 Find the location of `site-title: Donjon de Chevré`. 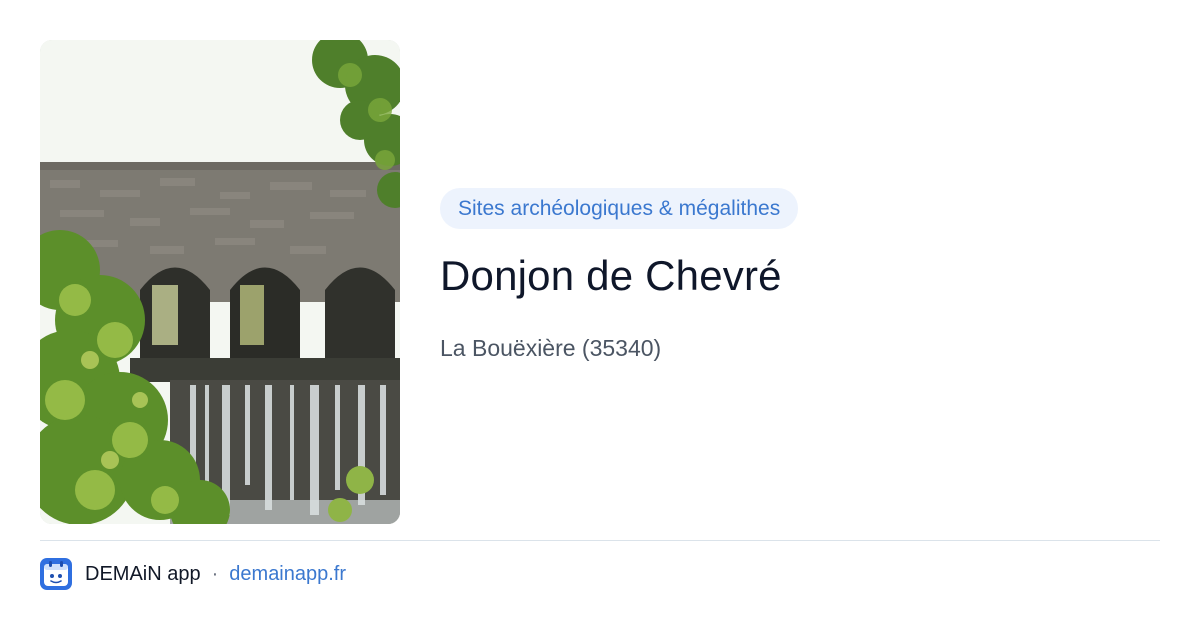

site-title: Donjon de Chevré is located at coordinates (611, 275).